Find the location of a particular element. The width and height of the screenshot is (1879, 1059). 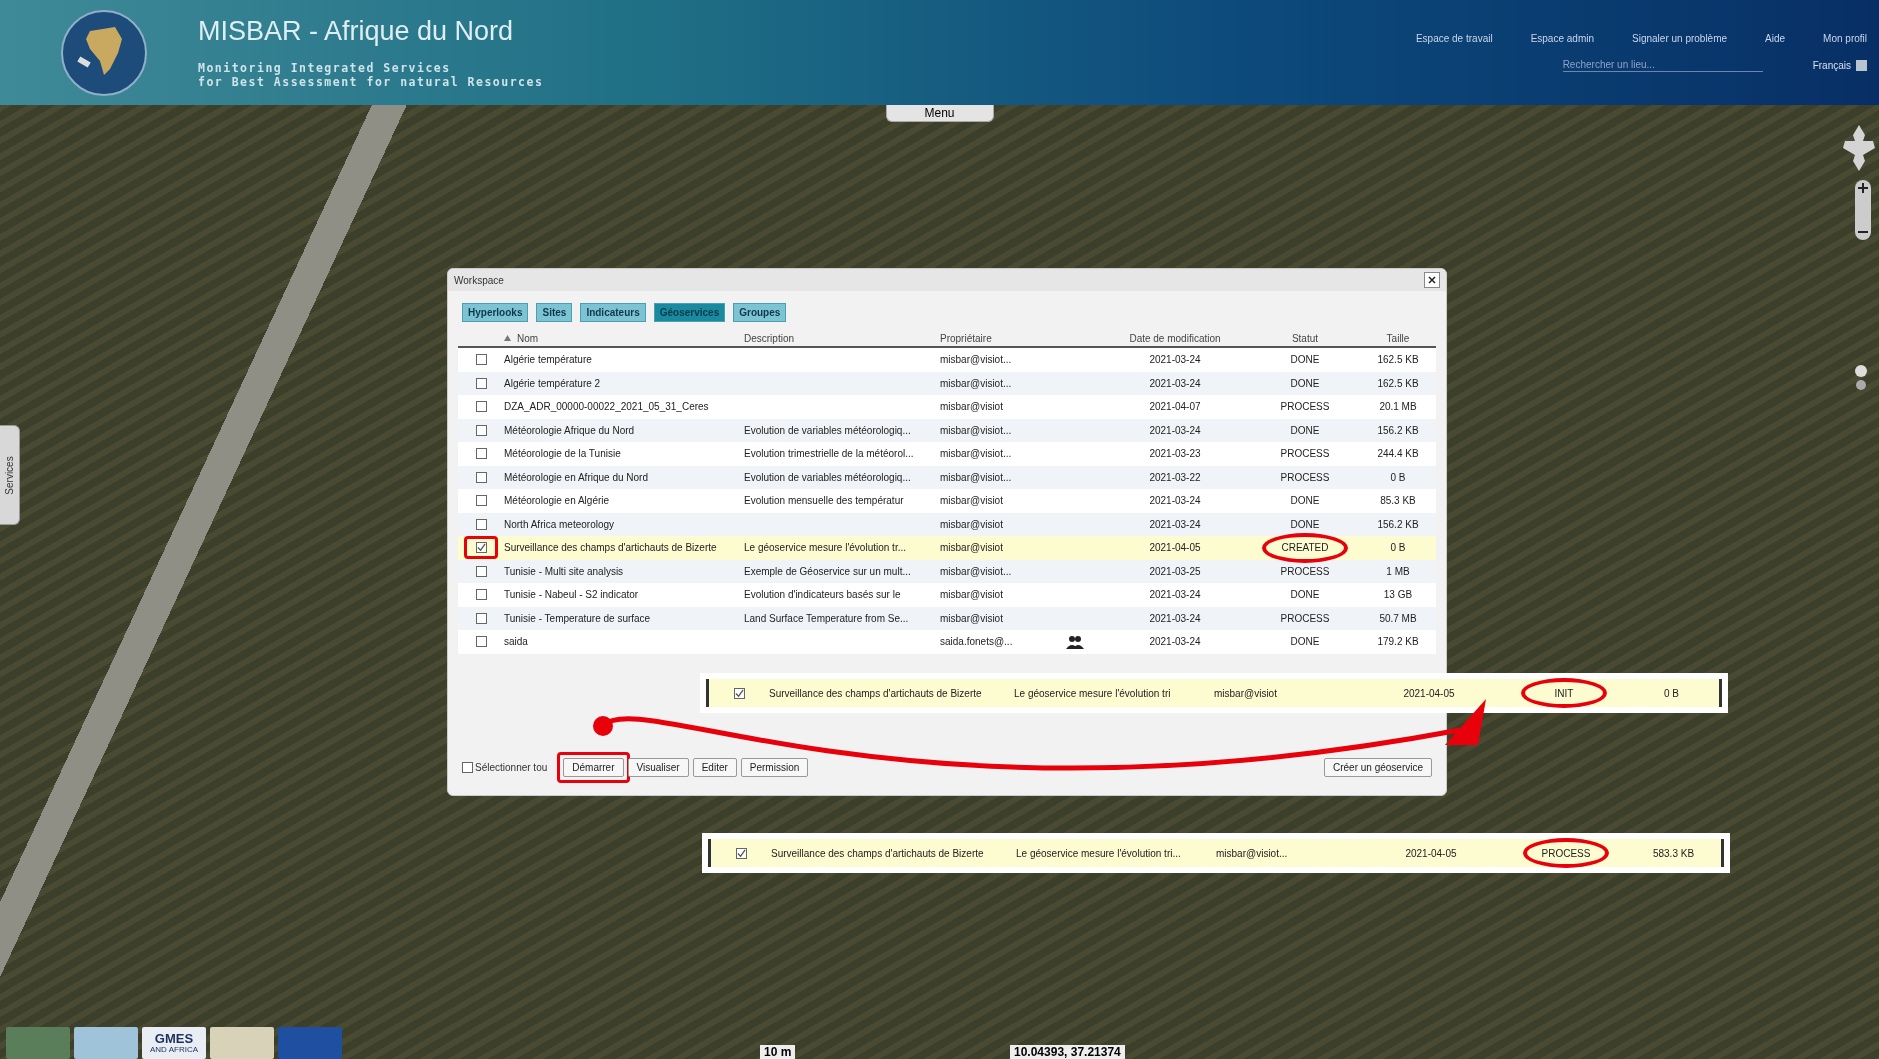

table-row: Tunisie - Temperature de surface Land Surface Temperature from Se... misbar@visiot 2021-03-24 PROCESS 50.7 MB is located at coordinates (947, 618).